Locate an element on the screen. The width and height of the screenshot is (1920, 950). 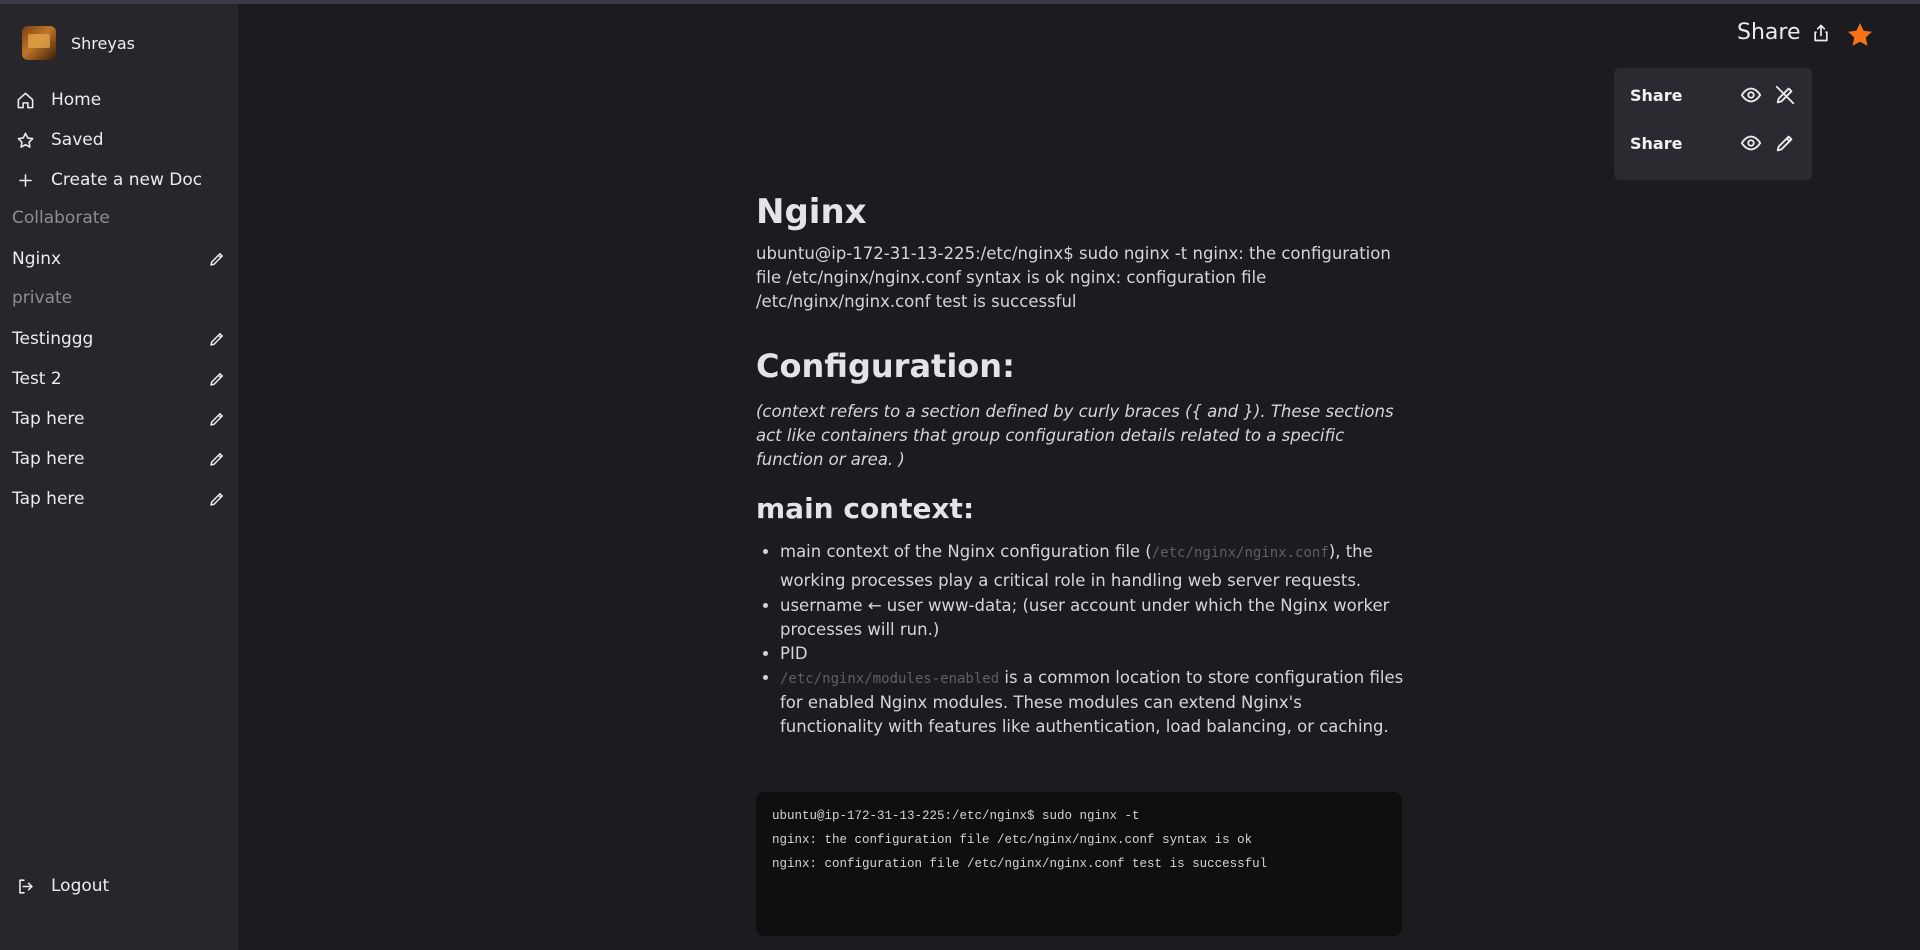
sidebar-doc-tap-here-1: Tap here is located at coordinates (119, 419).